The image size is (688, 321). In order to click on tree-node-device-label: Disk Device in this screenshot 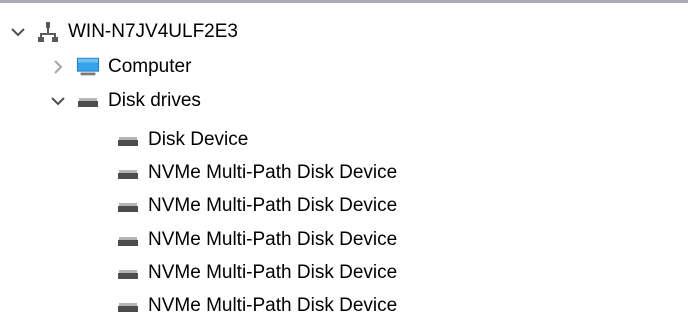, I will do `click(198, 139)`.